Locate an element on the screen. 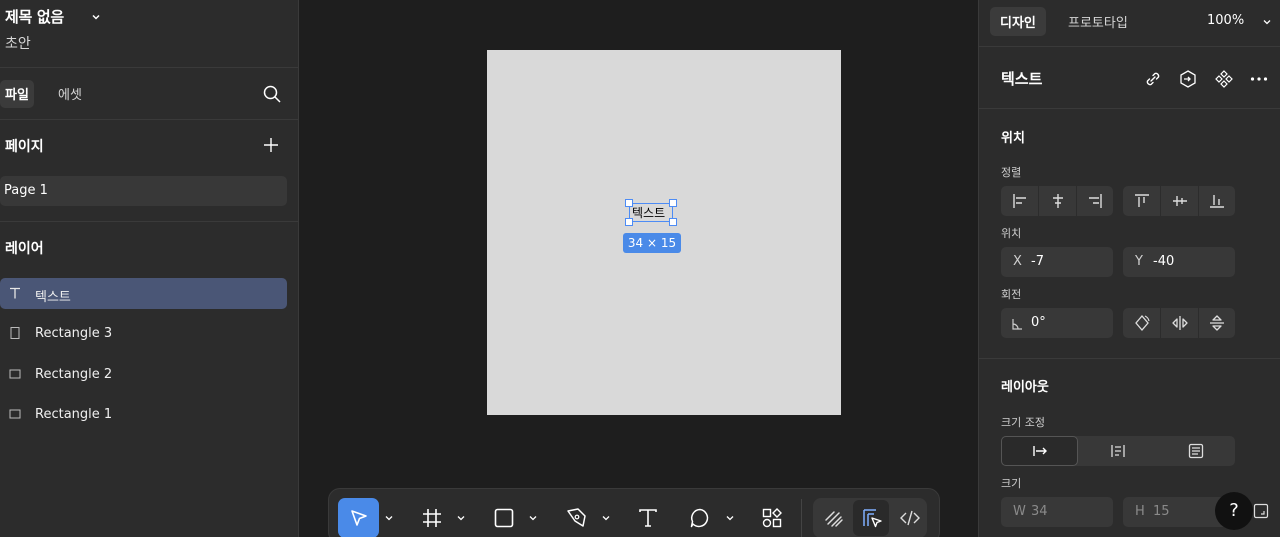 This screenshot has width=1280, height=537. page-item-label: Page 1 is located at coordinates (26, 190).